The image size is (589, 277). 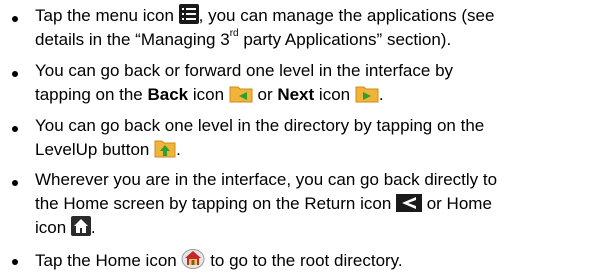 What do you see at coordinates (311, 228) in the screenshot?
I see `text-line: icon .` at bounding box center [311, 228].